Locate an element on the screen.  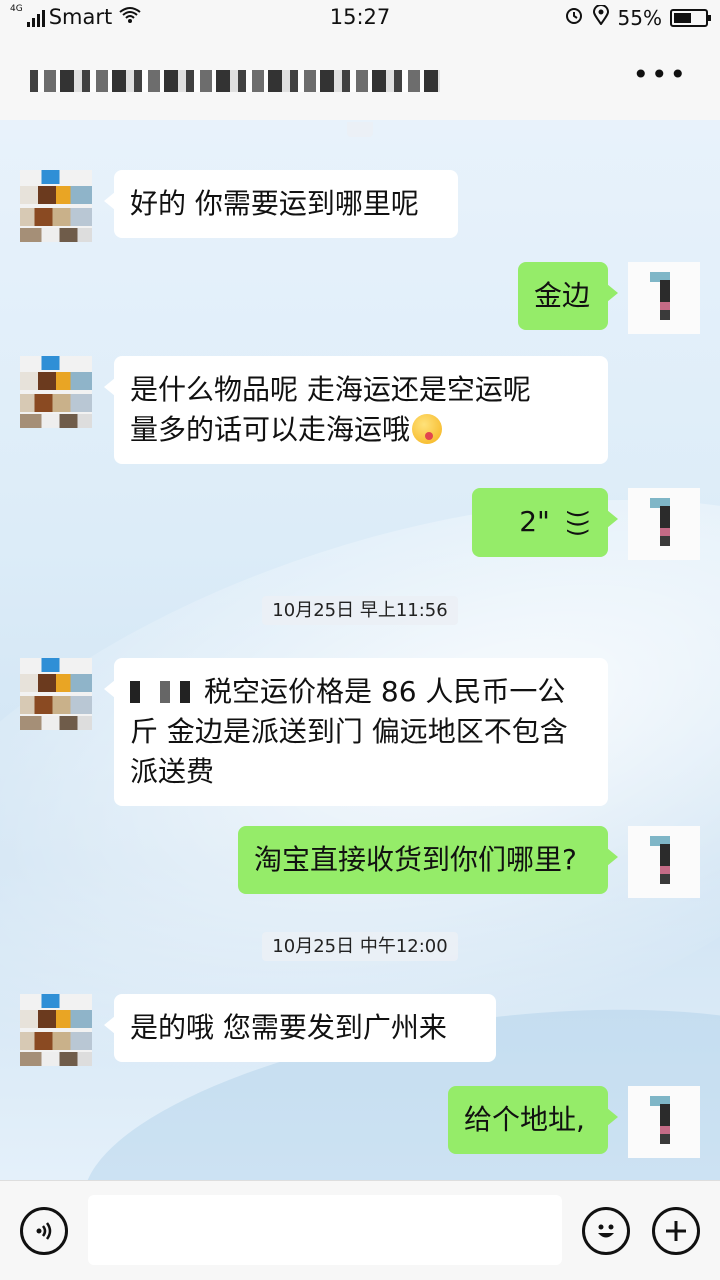
message-bubble-incoming: 税空运价格是 86 人民币一公 斤 金边是派送到门 偏远地区不包含 派送费 is located at coordinates (356, 732).